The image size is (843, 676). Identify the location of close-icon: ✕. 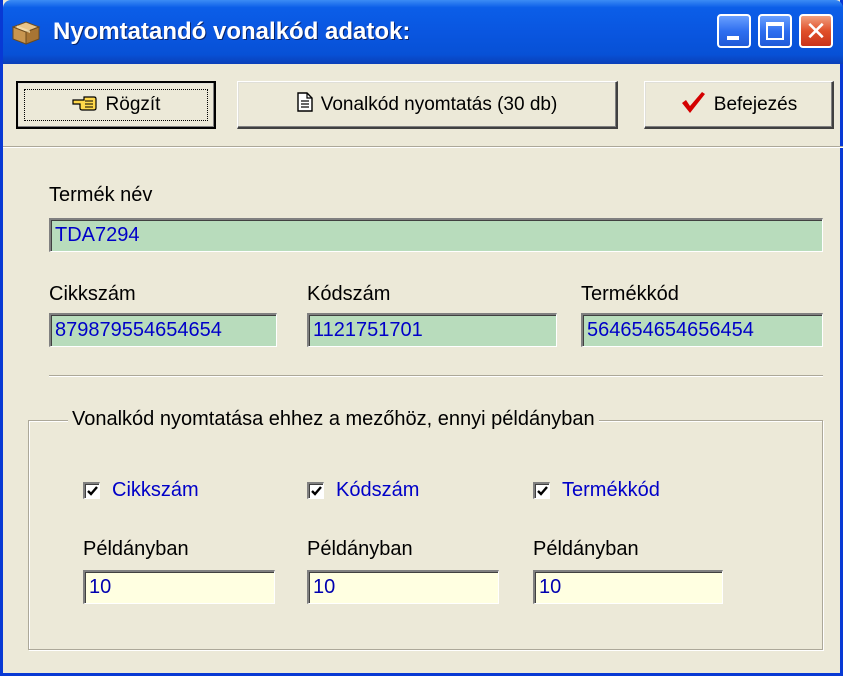
(816, 31).